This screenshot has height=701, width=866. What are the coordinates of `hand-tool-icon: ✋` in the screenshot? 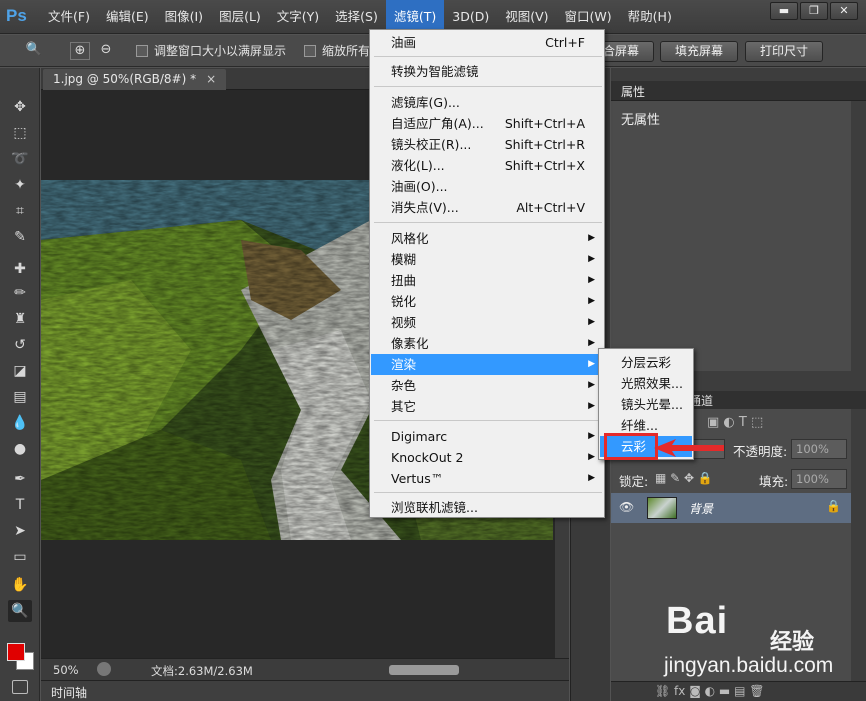 It's located at (20, 585).